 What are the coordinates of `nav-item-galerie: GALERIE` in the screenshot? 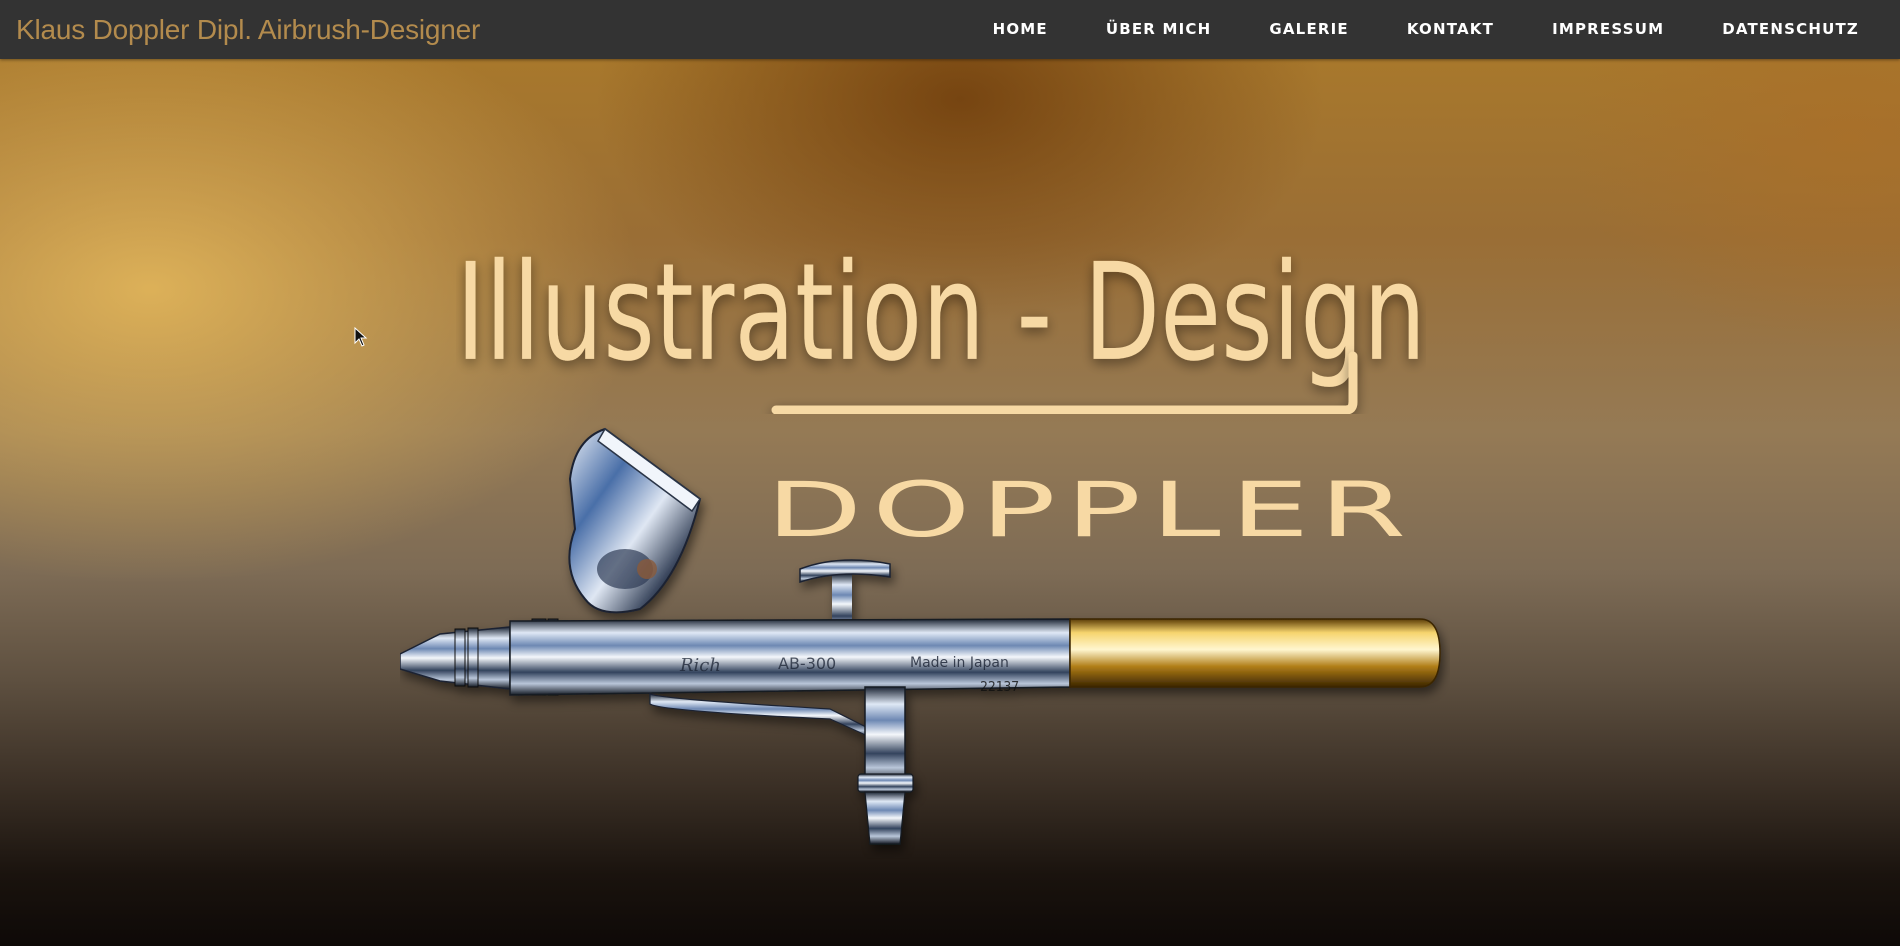 It's located at (1309, 29).